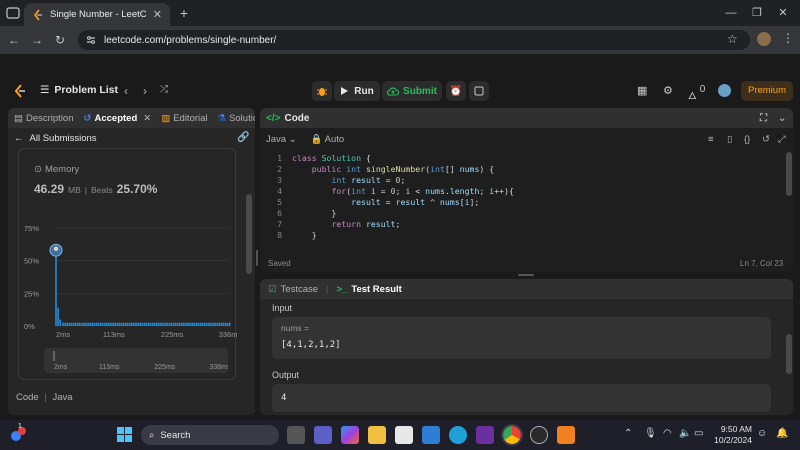  I want to click on horizontal-splitter, so click(526, 275).